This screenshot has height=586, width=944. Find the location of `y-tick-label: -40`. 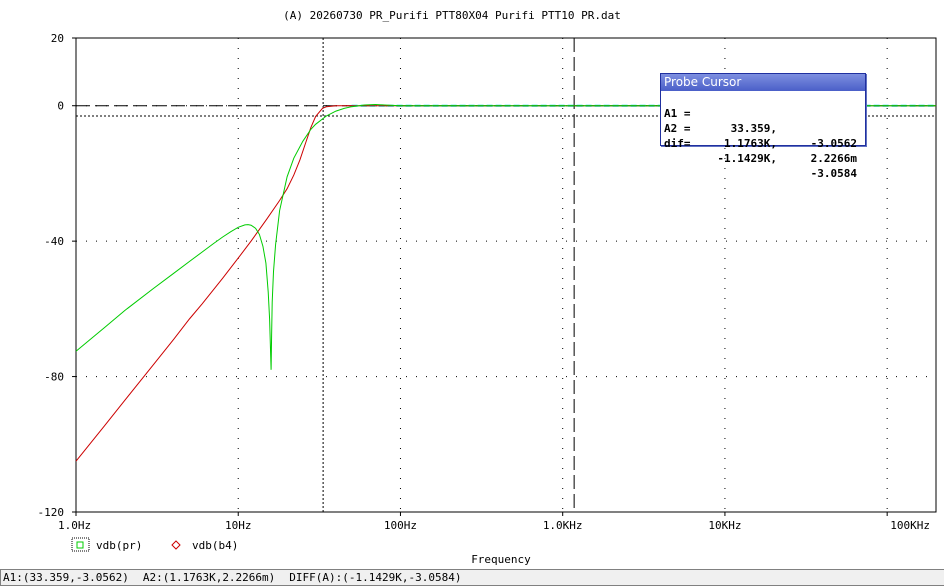

y-tick-label: -40 is located at coordinates (54, 241).